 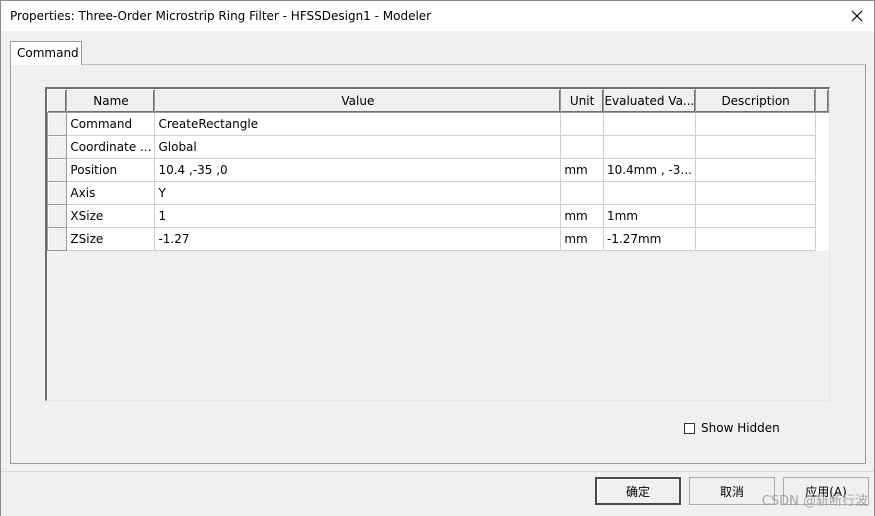 What do you see at coordinates (111, 101) in the screenshot?
I see `column-header-name: Name` at bounding box center [111, 101].